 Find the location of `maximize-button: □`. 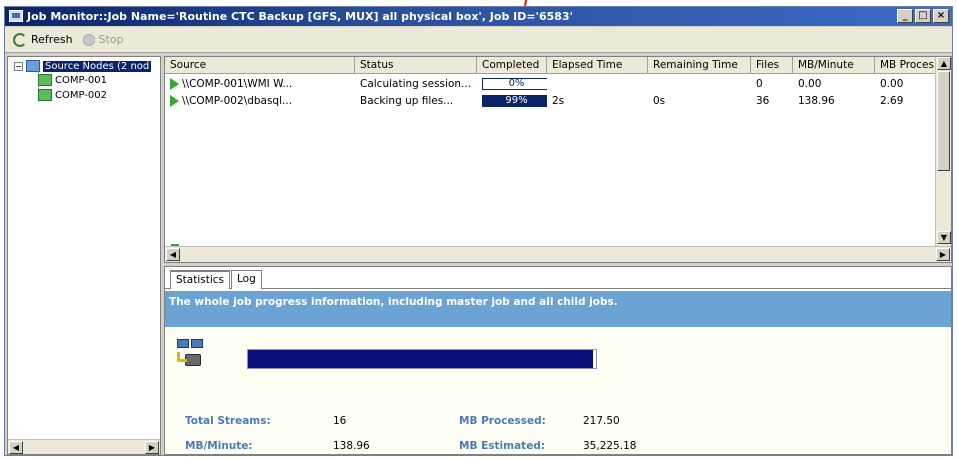

maximize-button: □ is located at coordinates (923, 16).